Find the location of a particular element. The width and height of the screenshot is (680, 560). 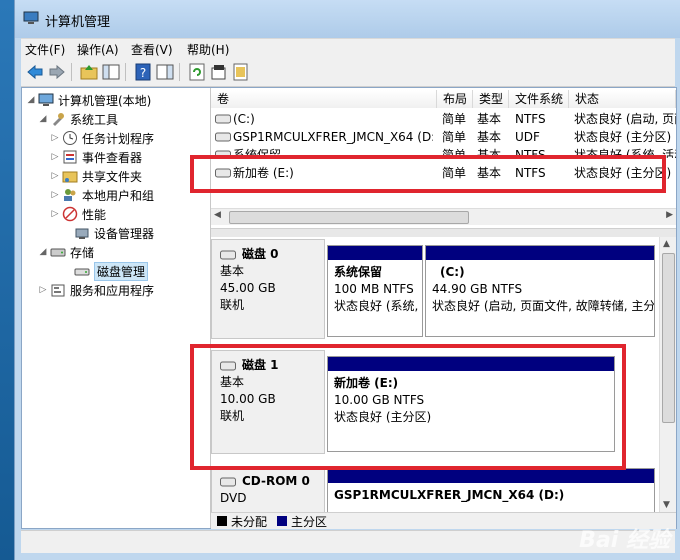

computer-icon is located at coordinates (46, 99).